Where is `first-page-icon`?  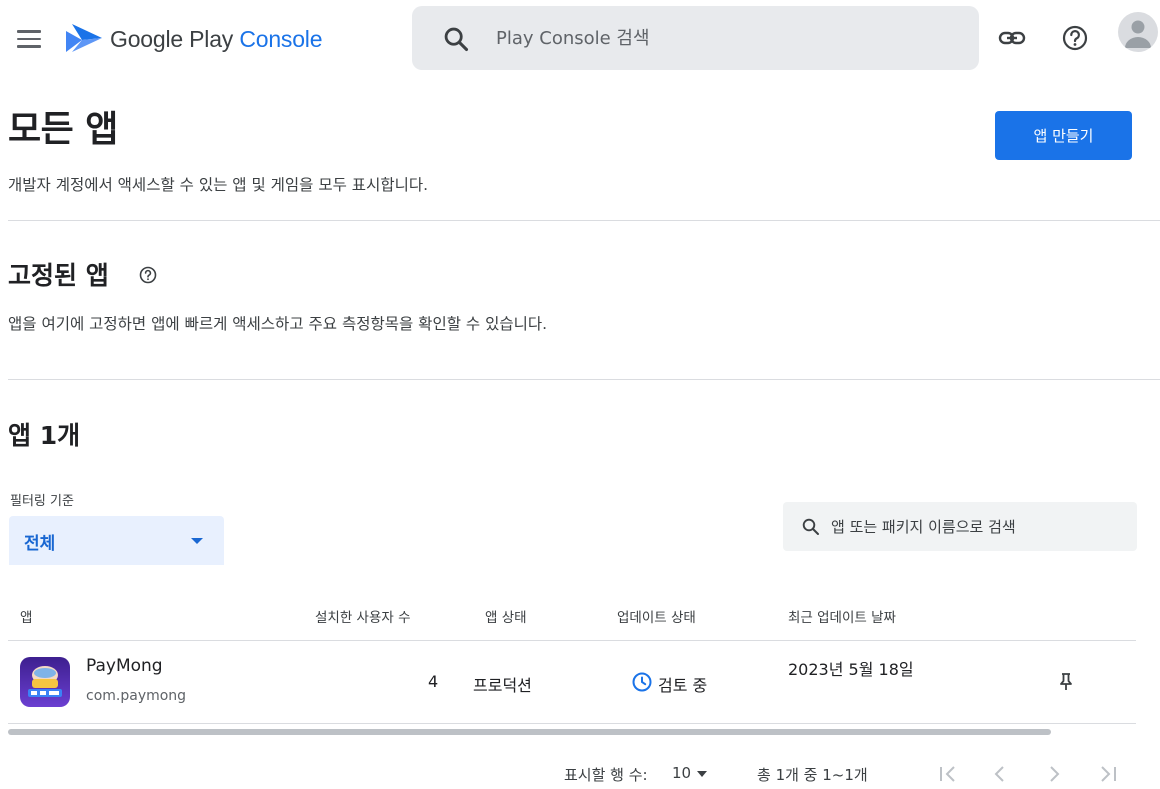
first-page-icon is located at coordinates (948, 774).